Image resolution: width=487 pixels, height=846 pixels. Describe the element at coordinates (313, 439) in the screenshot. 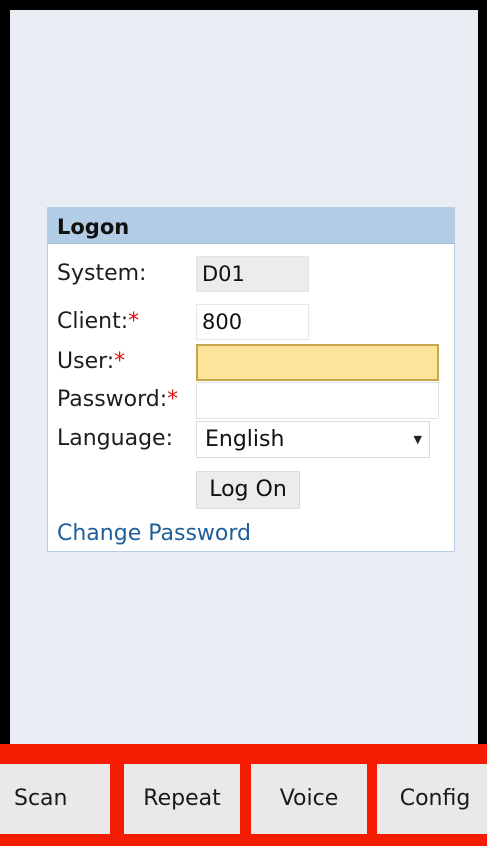

I see `language-select: English ▼` at that location.